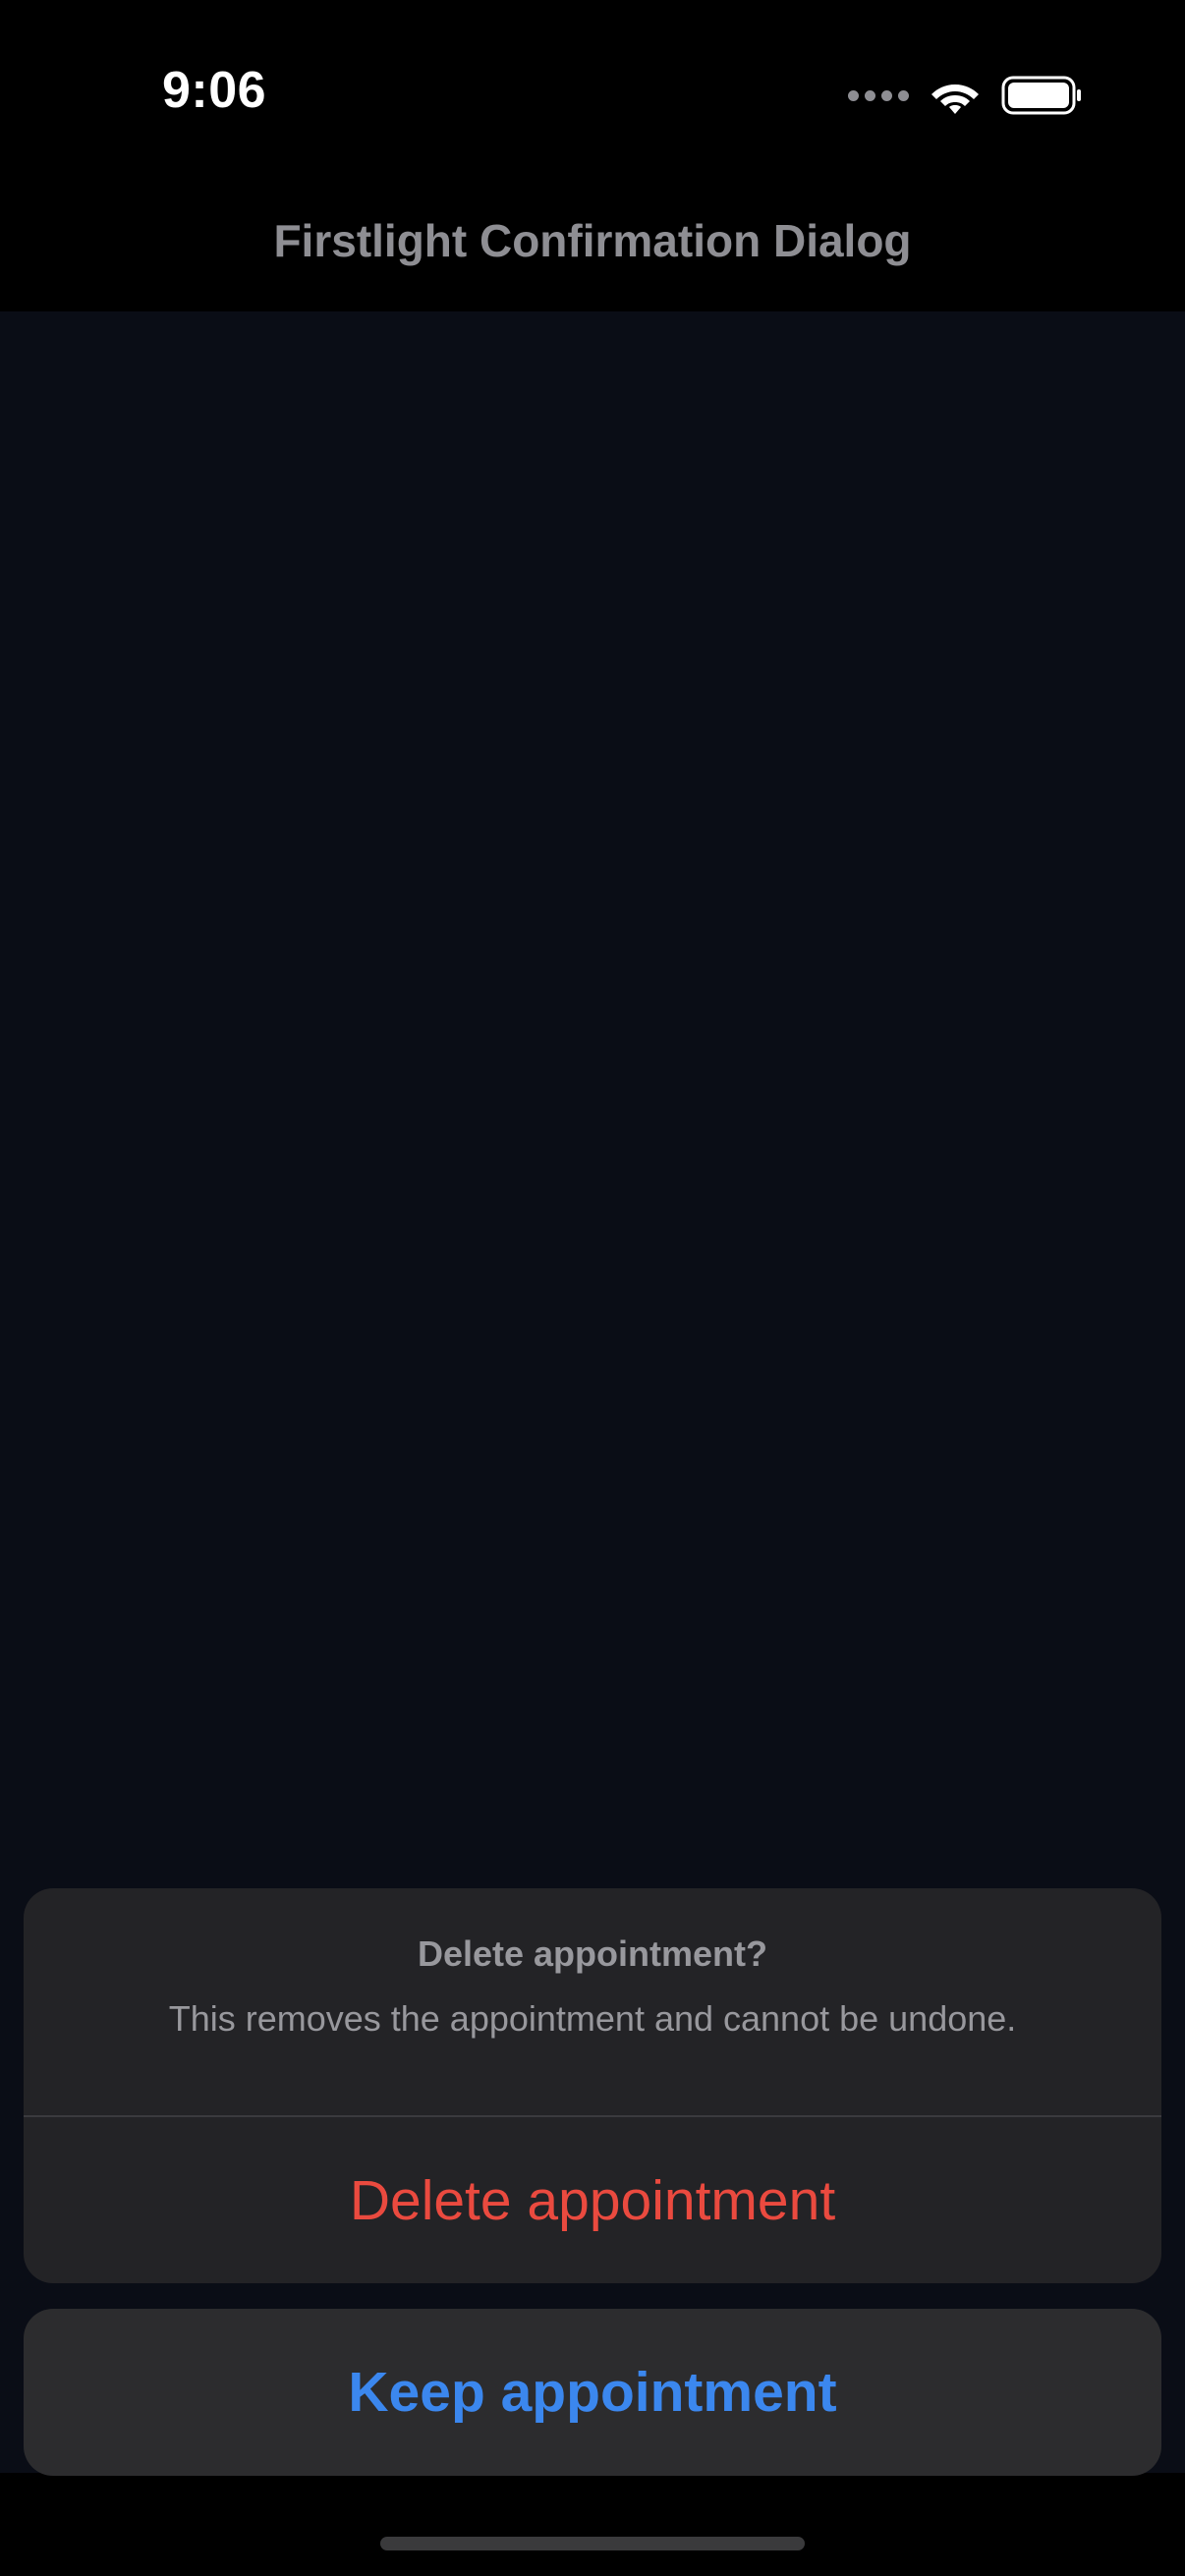 The height and width of the screenshot is (2576, 1185). I want to click on status-time: 9:06, so click(215, 90).